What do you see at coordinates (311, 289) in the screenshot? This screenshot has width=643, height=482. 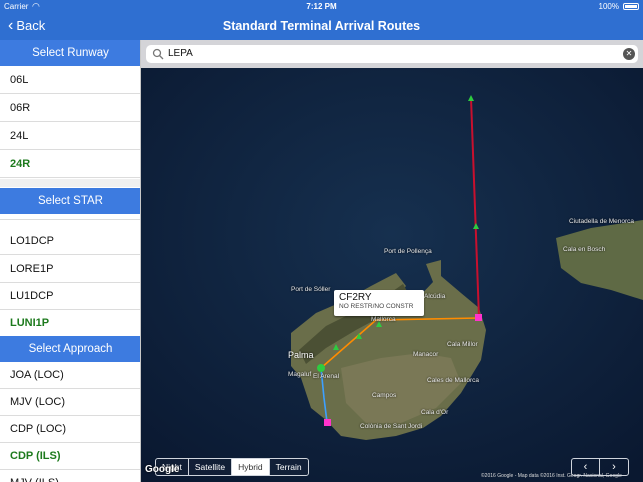 I see `place-label: Port de Sóller` at bounding box center [311, 289].